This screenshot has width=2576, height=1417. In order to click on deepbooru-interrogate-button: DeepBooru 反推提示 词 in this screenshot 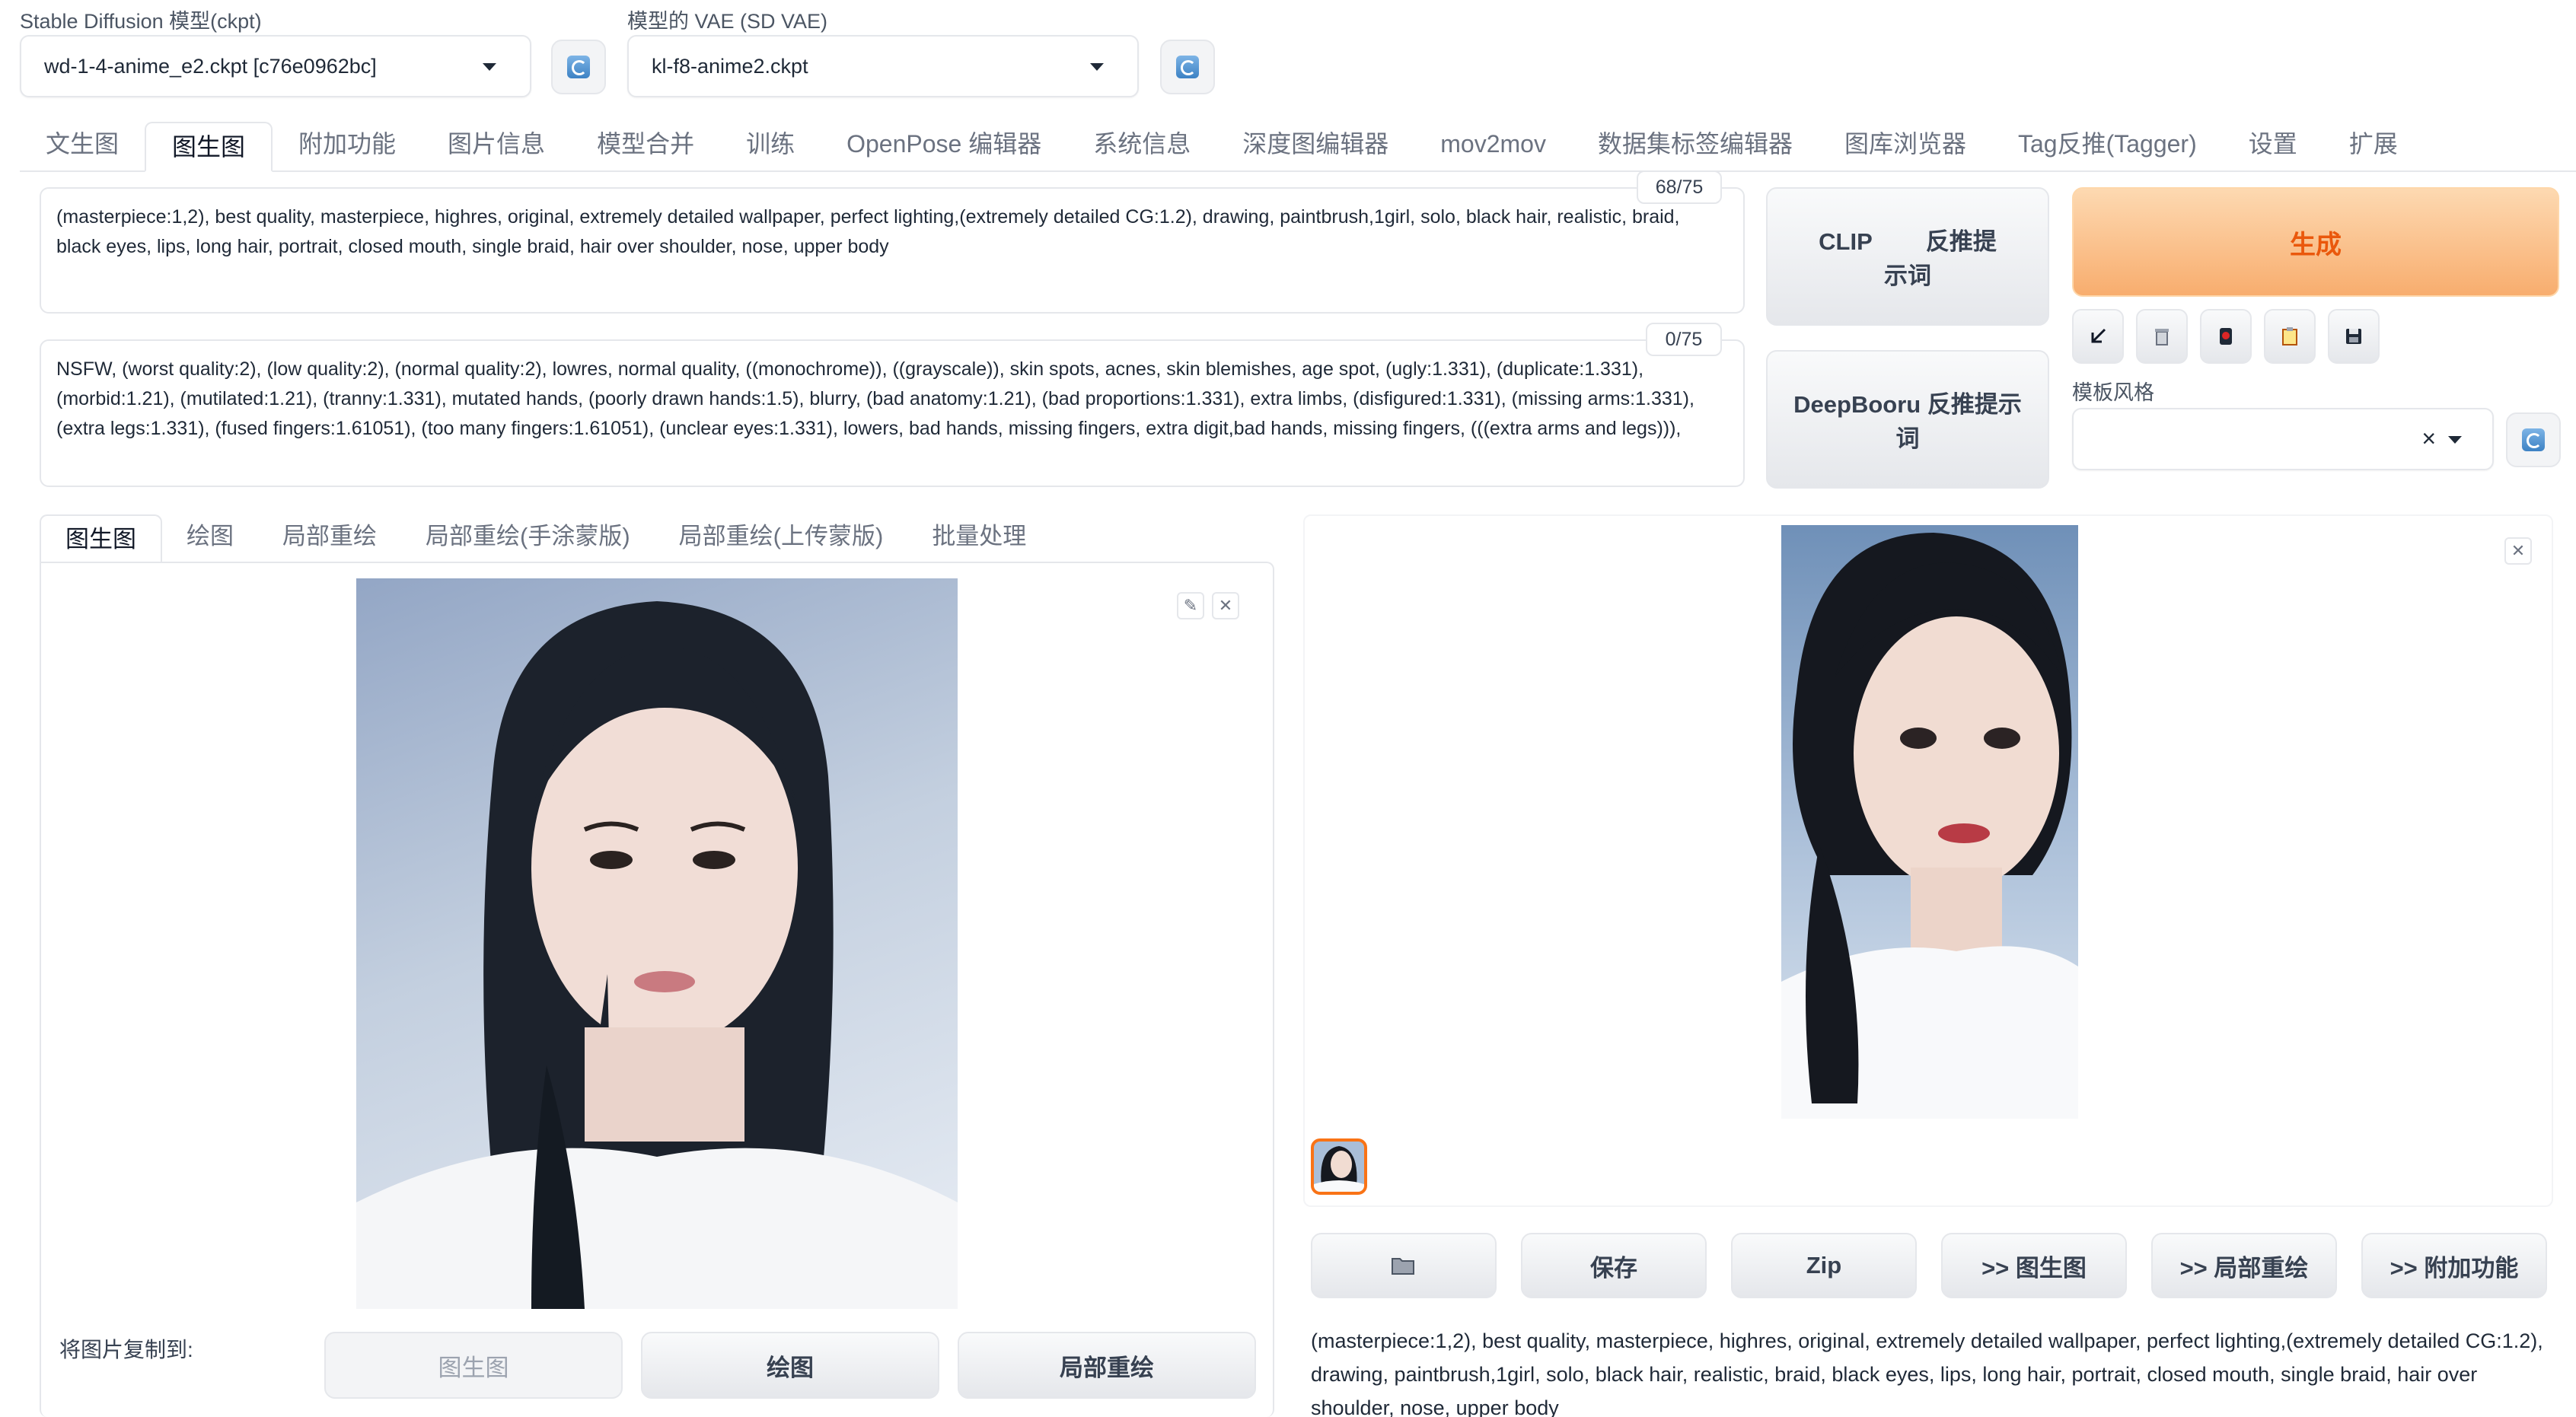, I will do `click(1907, 419)`.